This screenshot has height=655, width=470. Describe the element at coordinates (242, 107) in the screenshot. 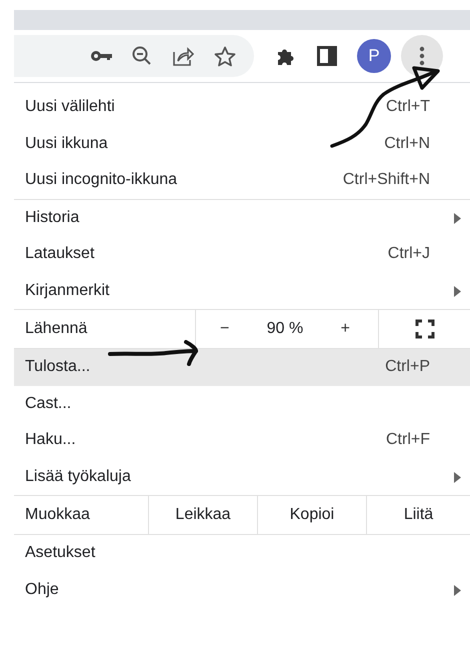

I see `menu-item: Uusi välilehti Ctrl+T` at that location.